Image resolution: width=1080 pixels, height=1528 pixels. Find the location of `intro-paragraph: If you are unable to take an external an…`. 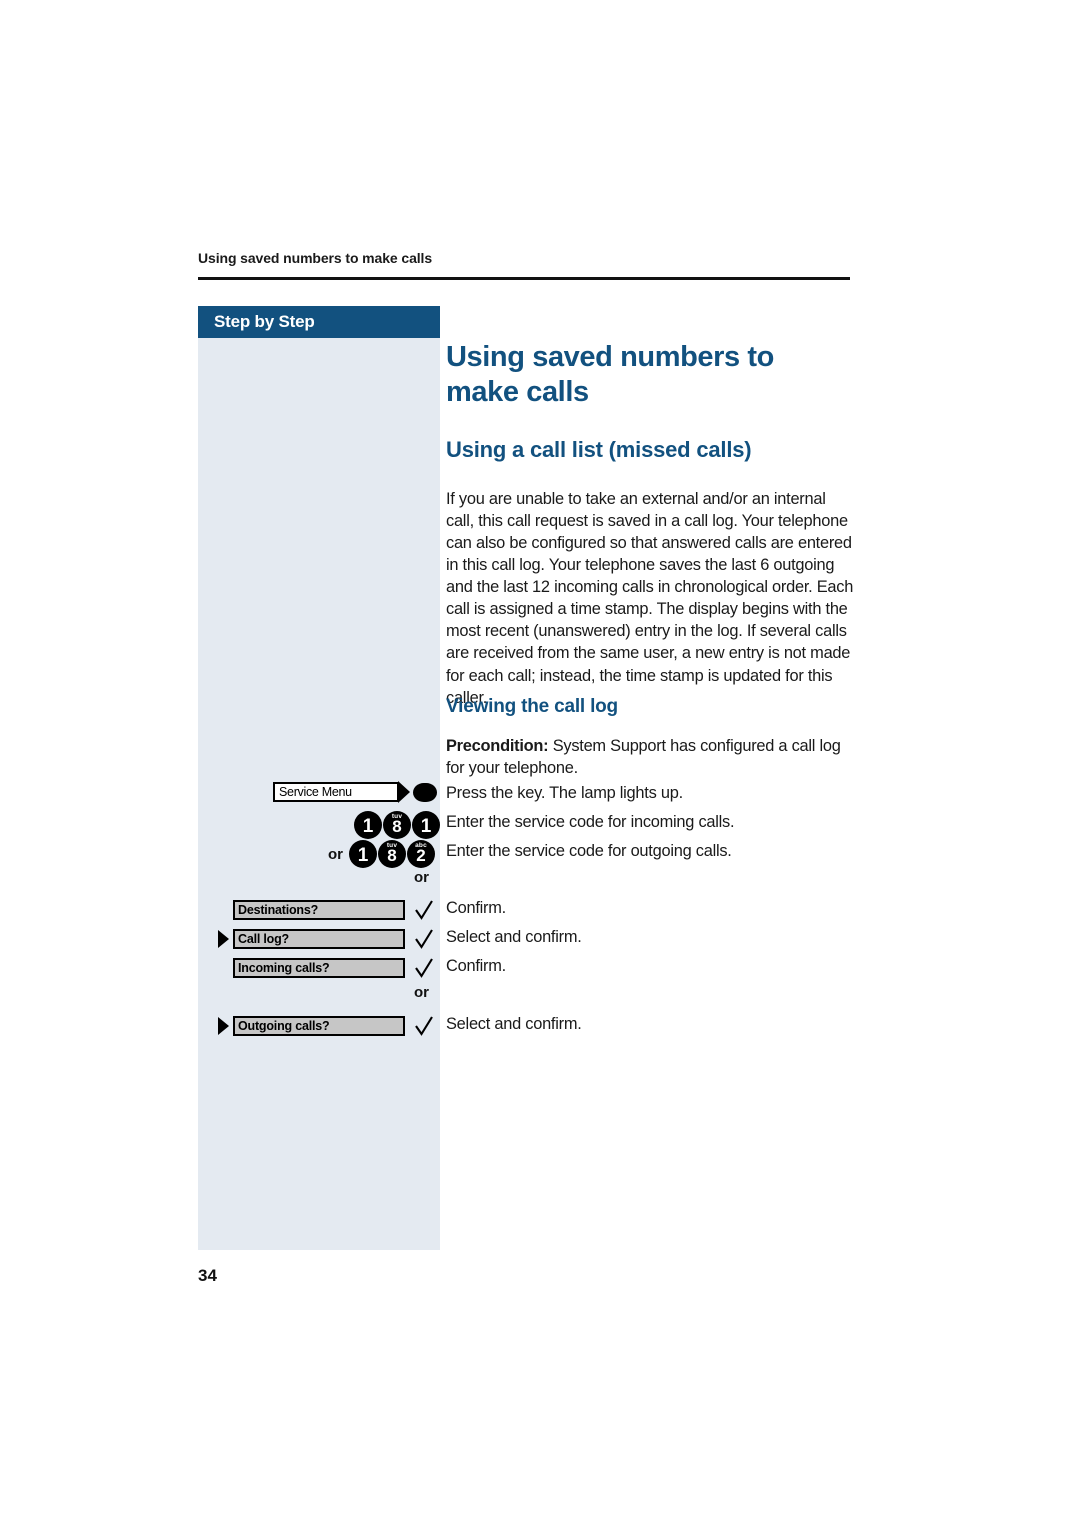

intro-paragraph: If you are unable to take an external an… is located at coordinates (650, 598).